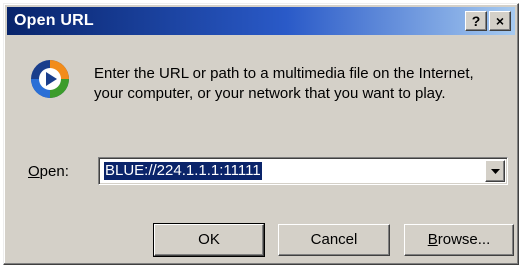  What do you see at coordinates (54, 171) in the screenshot?
I see `open-label-text: pen:` at bounding box center [54, 171].